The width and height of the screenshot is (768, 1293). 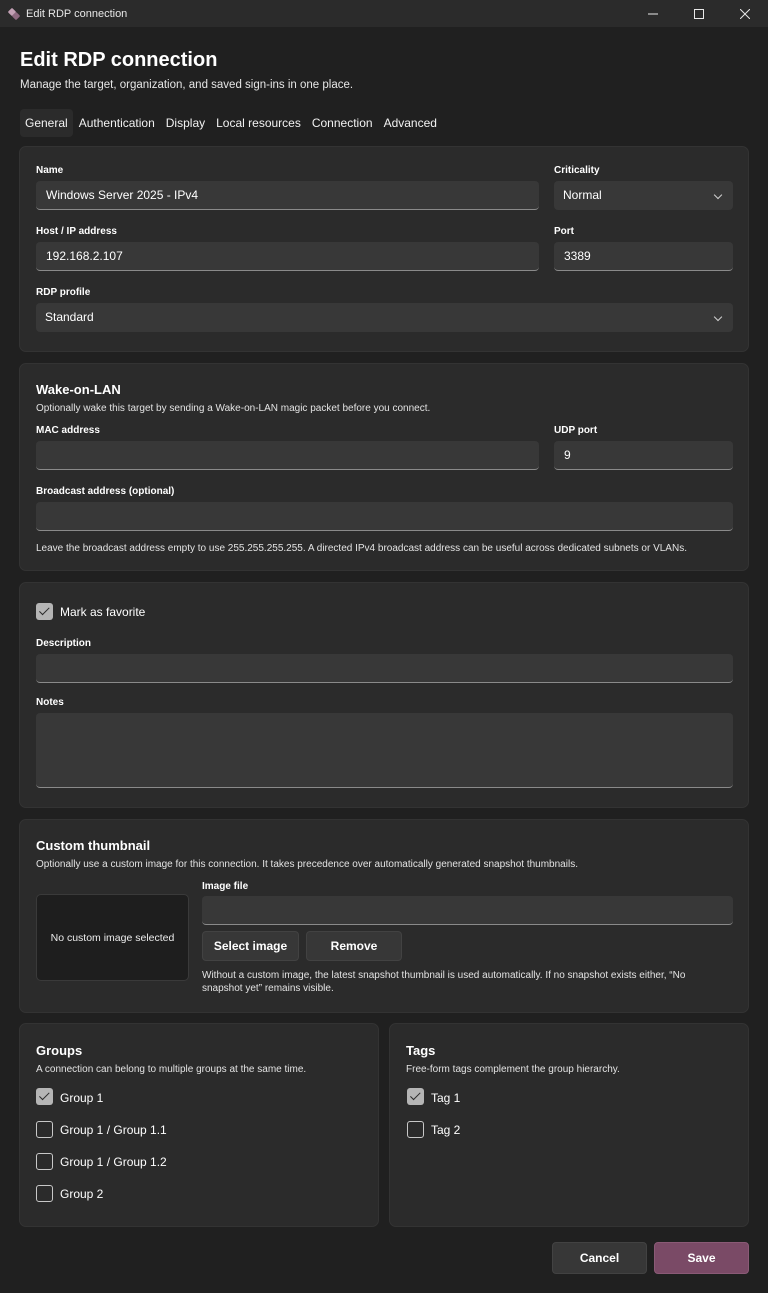 What do you see at coordinates (44, 1096) in the screenshot?
I see `group-1-checkbox` at bounding box center [44, 1096].